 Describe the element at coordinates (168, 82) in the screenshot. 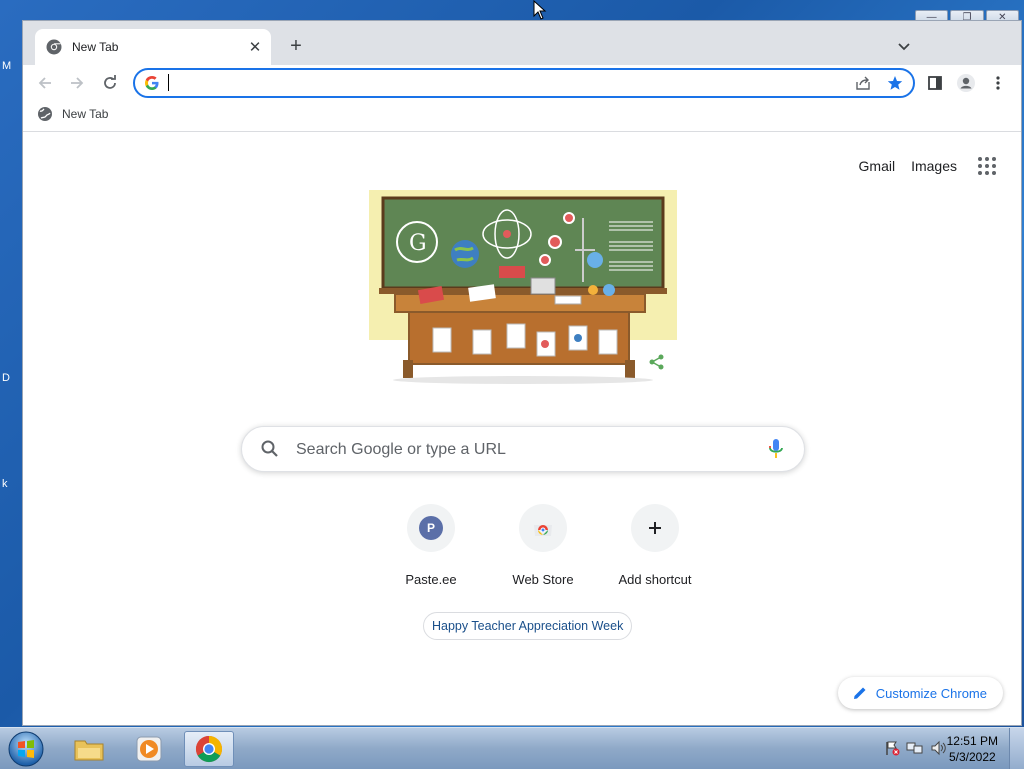

I see `text-caret` at that location.